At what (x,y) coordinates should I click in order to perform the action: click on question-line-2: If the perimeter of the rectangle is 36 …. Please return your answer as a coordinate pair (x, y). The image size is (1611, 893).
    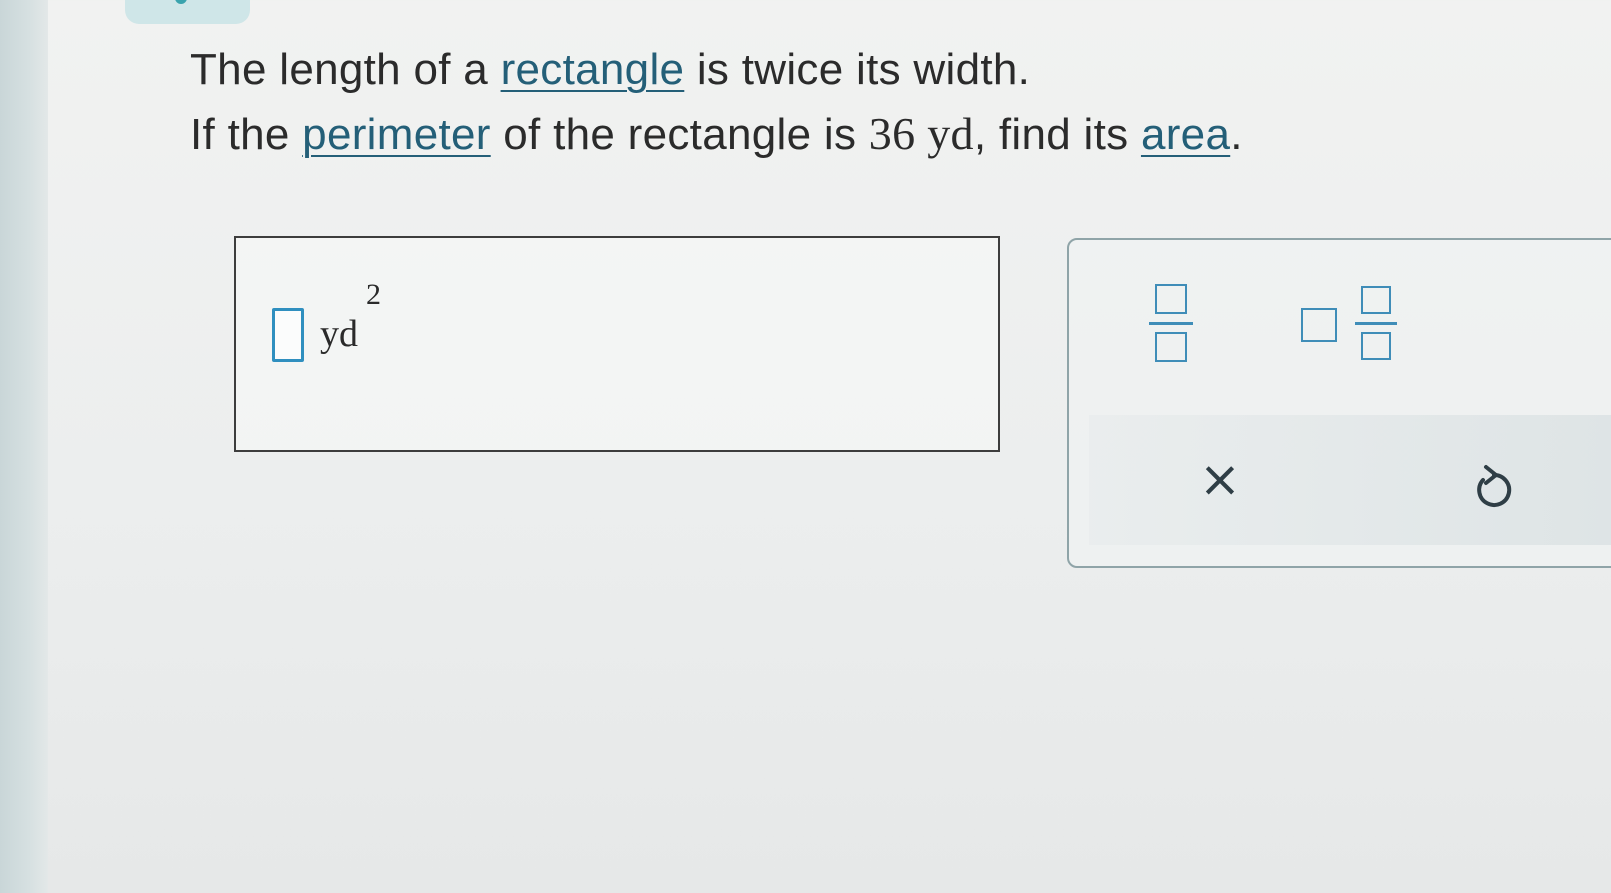
    Looking at the image, I should click on (716, 134).